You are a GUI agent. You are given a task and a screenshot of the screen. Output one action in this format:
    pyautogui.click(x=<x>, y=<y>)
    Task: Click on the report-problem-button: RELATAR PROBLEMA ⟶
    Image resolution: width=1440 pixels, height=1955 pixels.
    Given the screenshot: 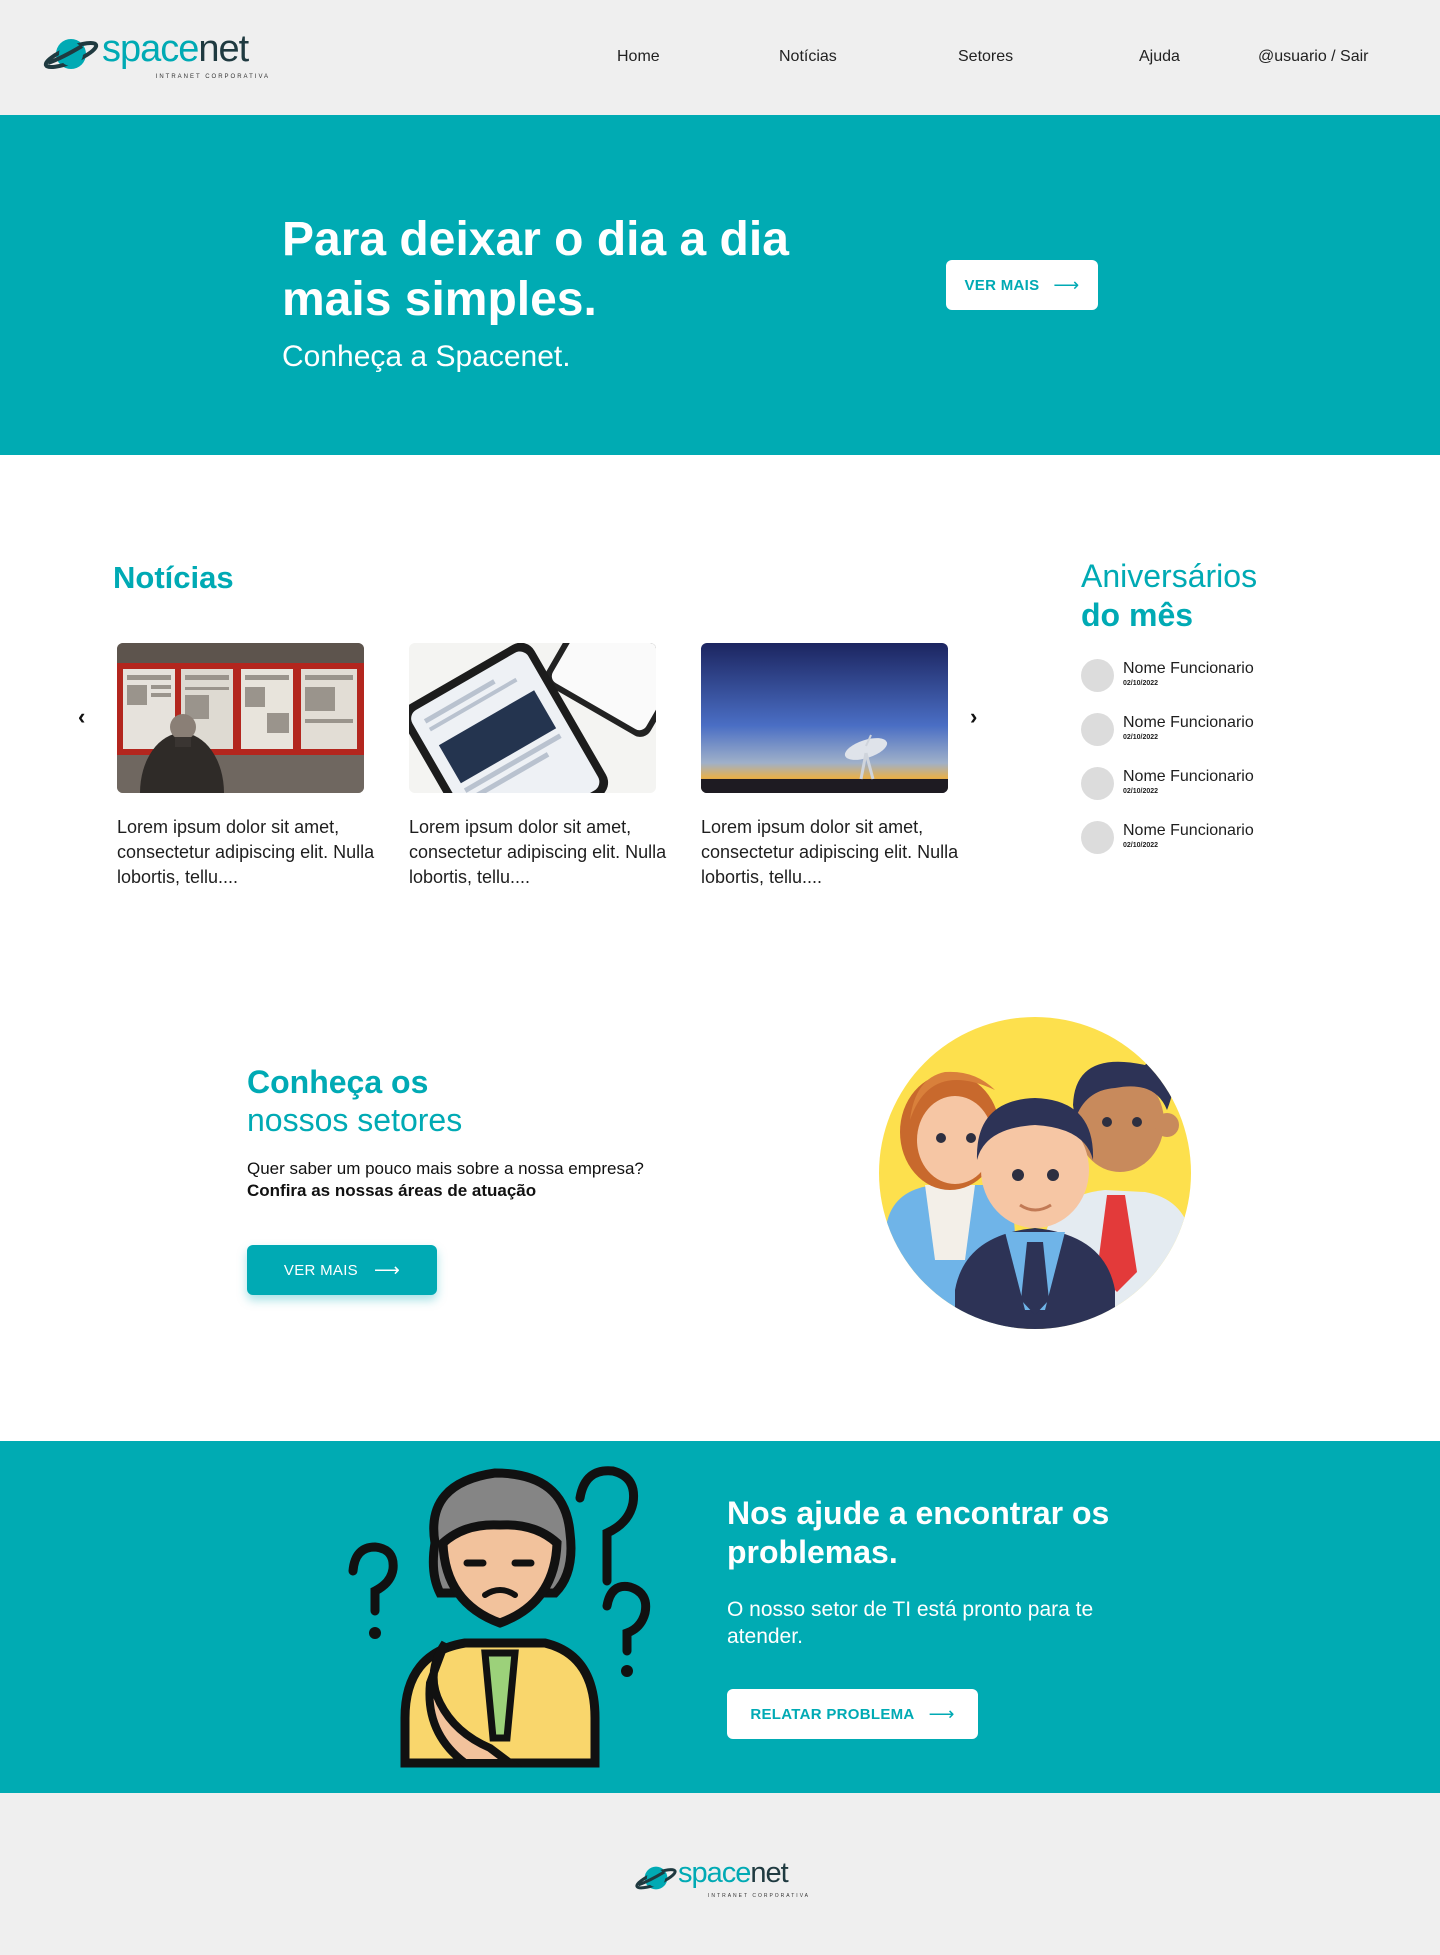 What is the action you would take?
    pyautogui.click(x=852, y=1714)
    